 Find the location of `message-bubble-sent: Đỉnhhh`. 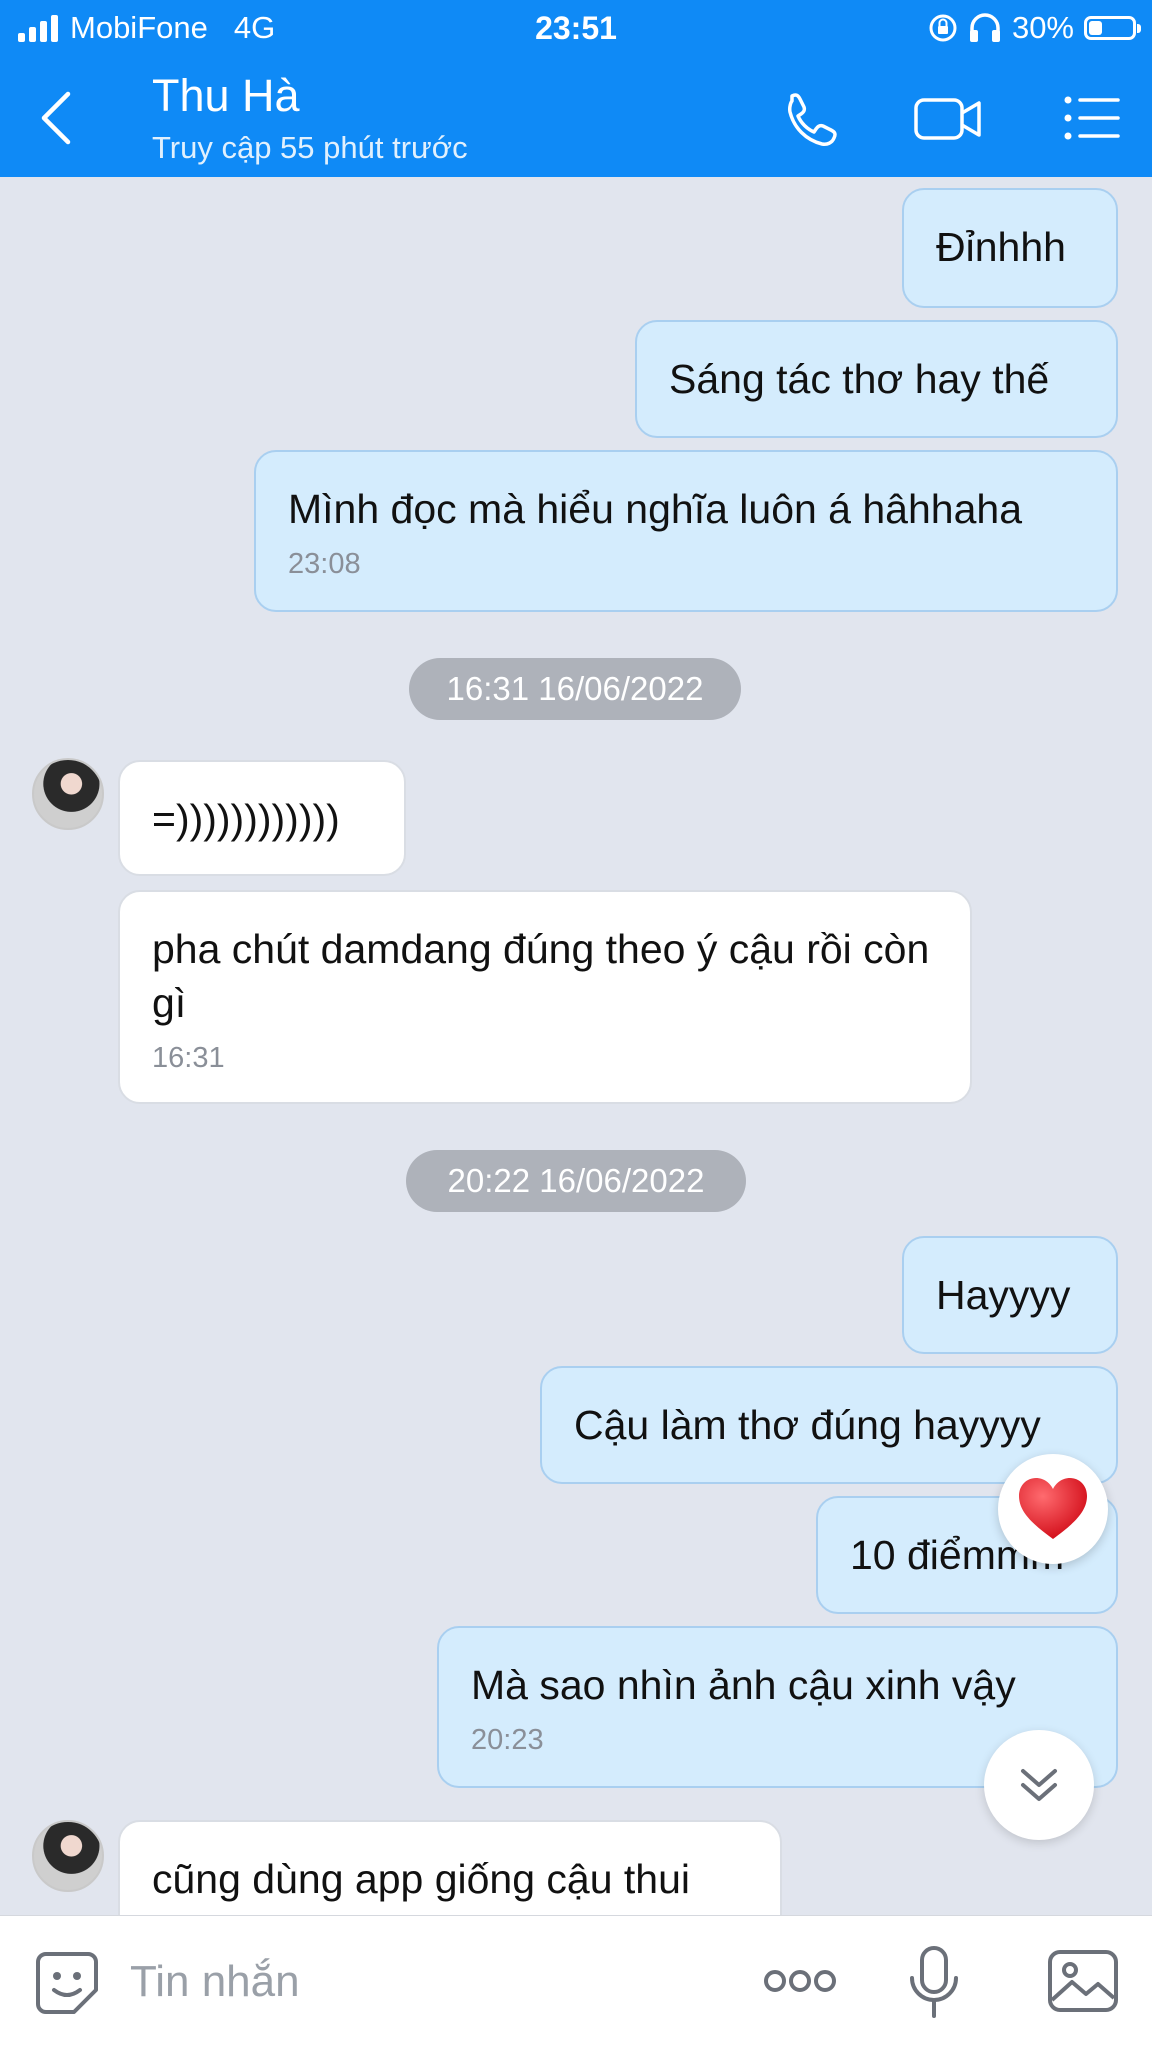

message-bubble-sent: Đỉnhhh is located at coordinates (1010, 248).